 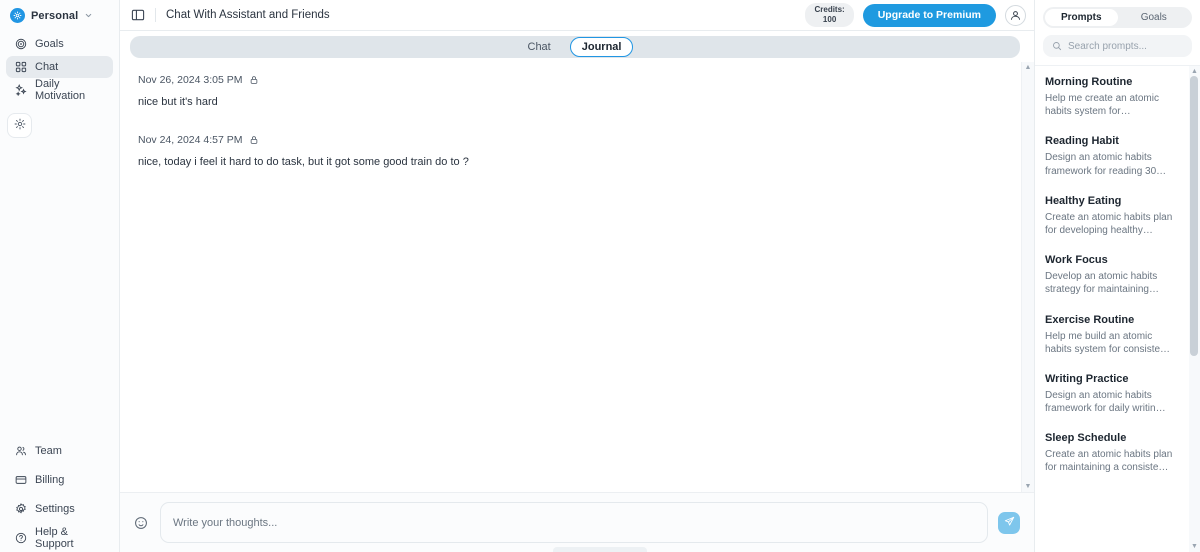 I want to click on sidebar-item-billing: Billing, so click(x=59, y=480).